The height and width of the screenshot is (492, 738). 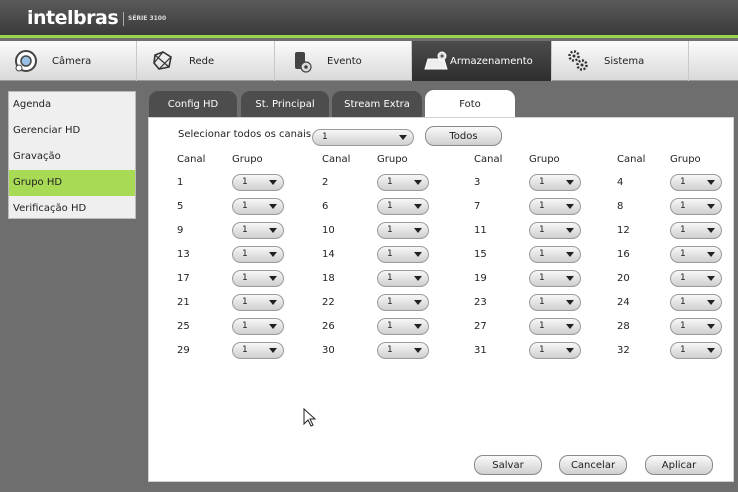 What do you see at coordinates (620, 182) in the screenshot?
I see `channel-number: 4` at bounding box center [620, 182].